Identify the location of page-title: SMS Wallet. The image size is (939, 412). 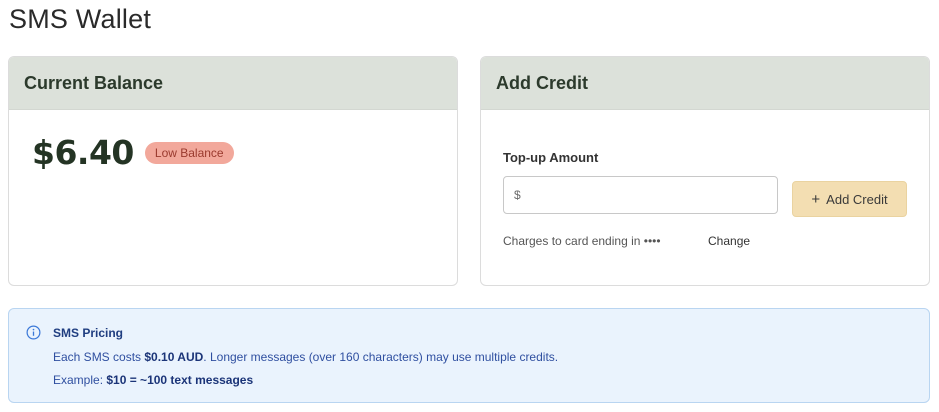
(80, 19).